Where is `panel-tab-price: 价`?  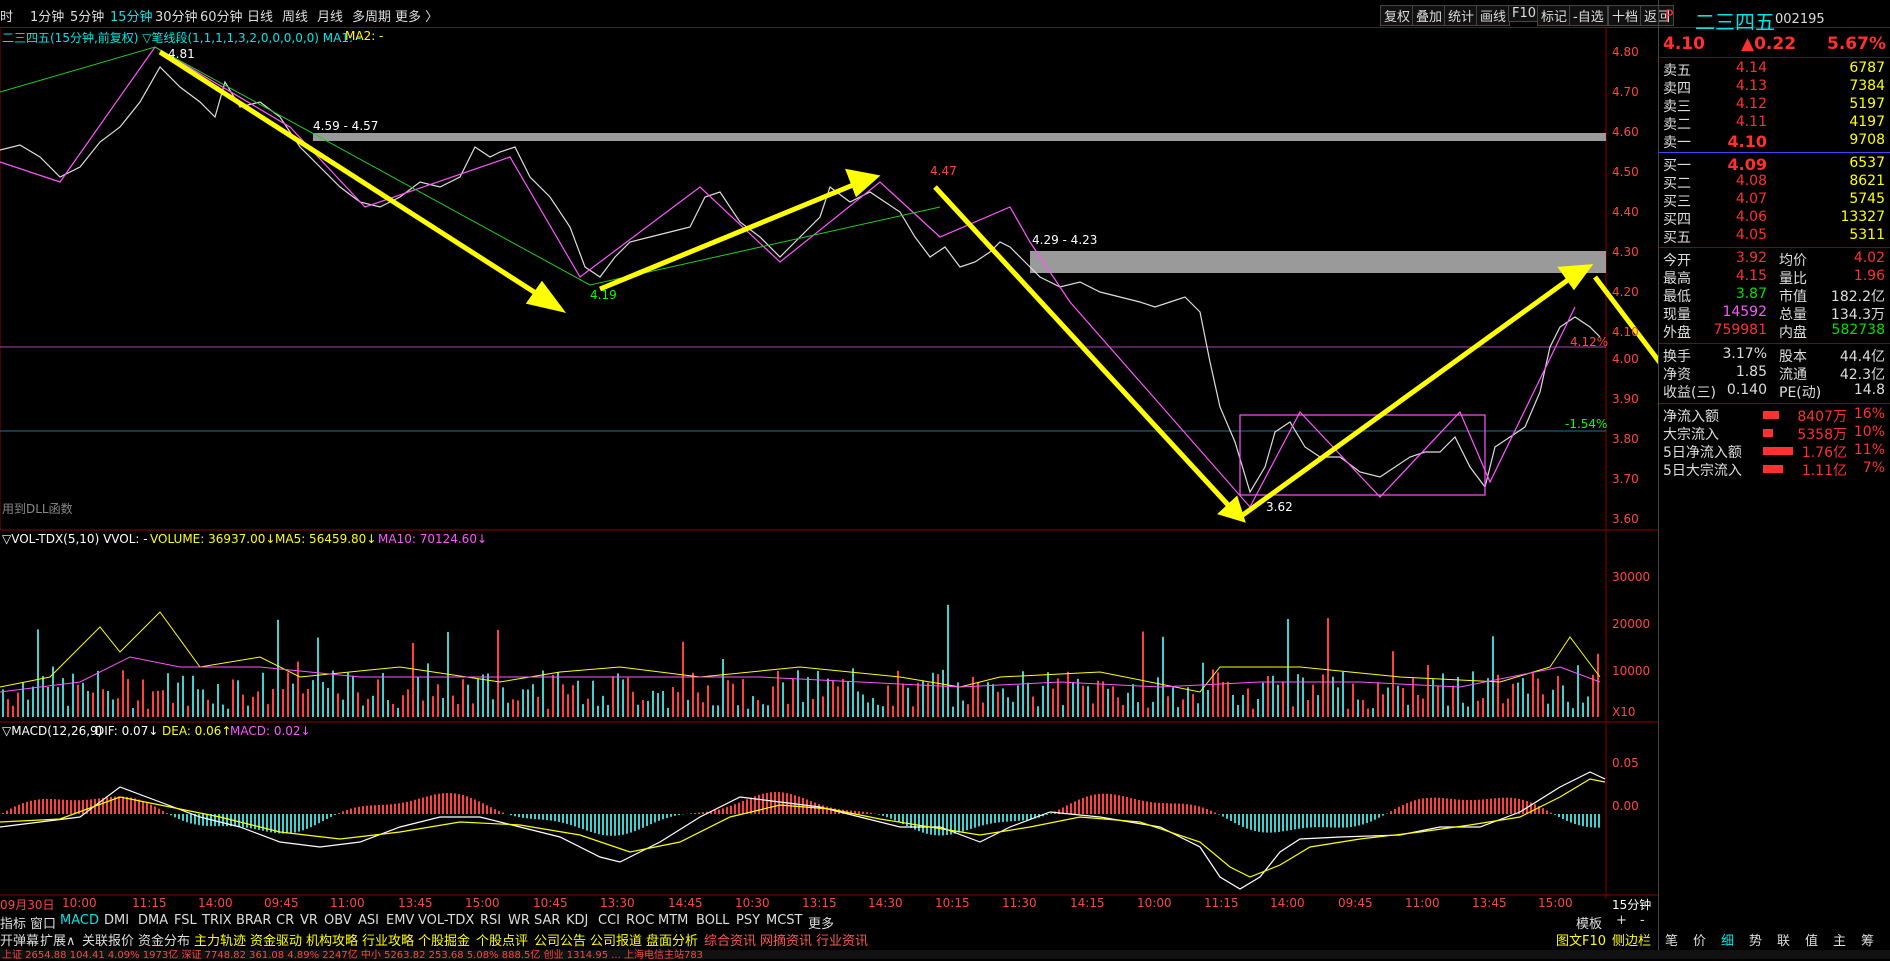
panel-tab-price: 价 is located at coordinates (1699, 939).